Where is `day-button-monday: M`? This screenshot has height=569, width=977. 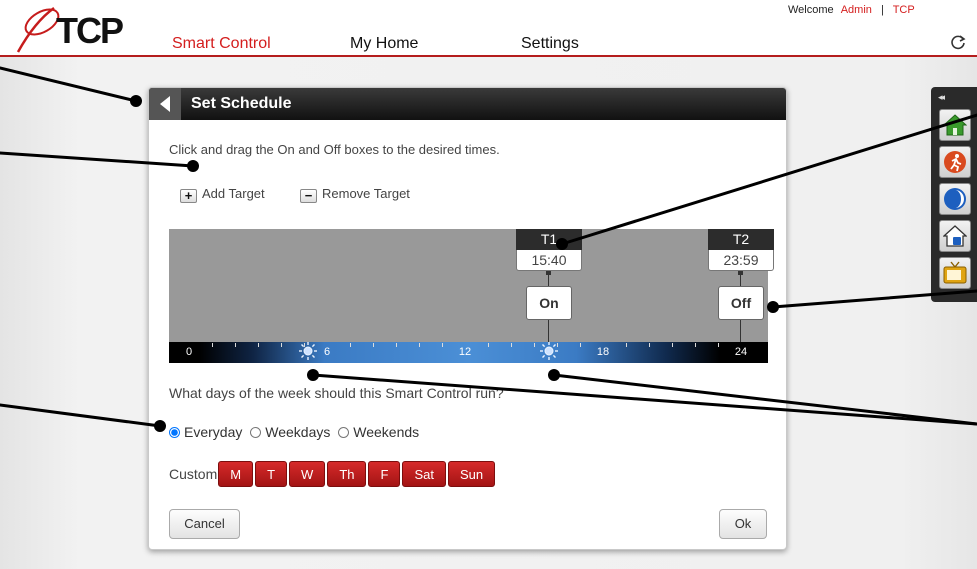 day-button-monday: M is located at coordinates (236, 474).